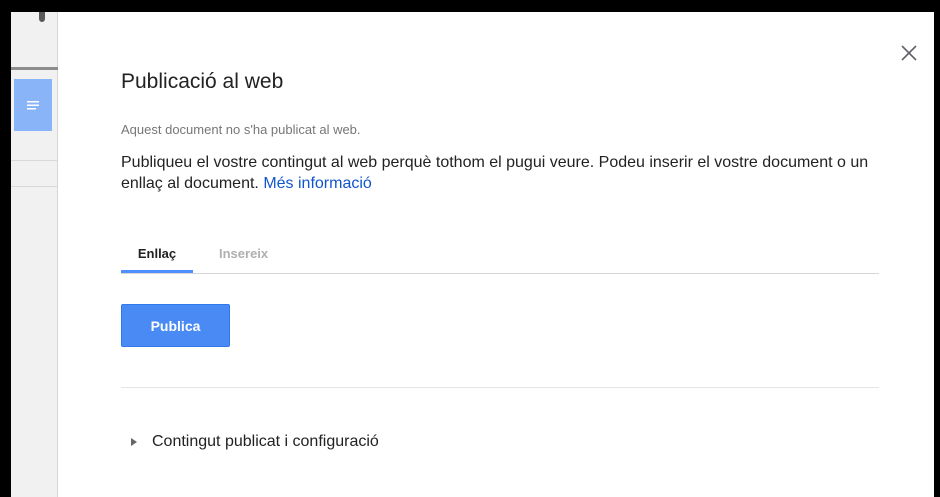 The height and width of the screenshot is (497, 940). I want to click on close-button, so click(909, 53).